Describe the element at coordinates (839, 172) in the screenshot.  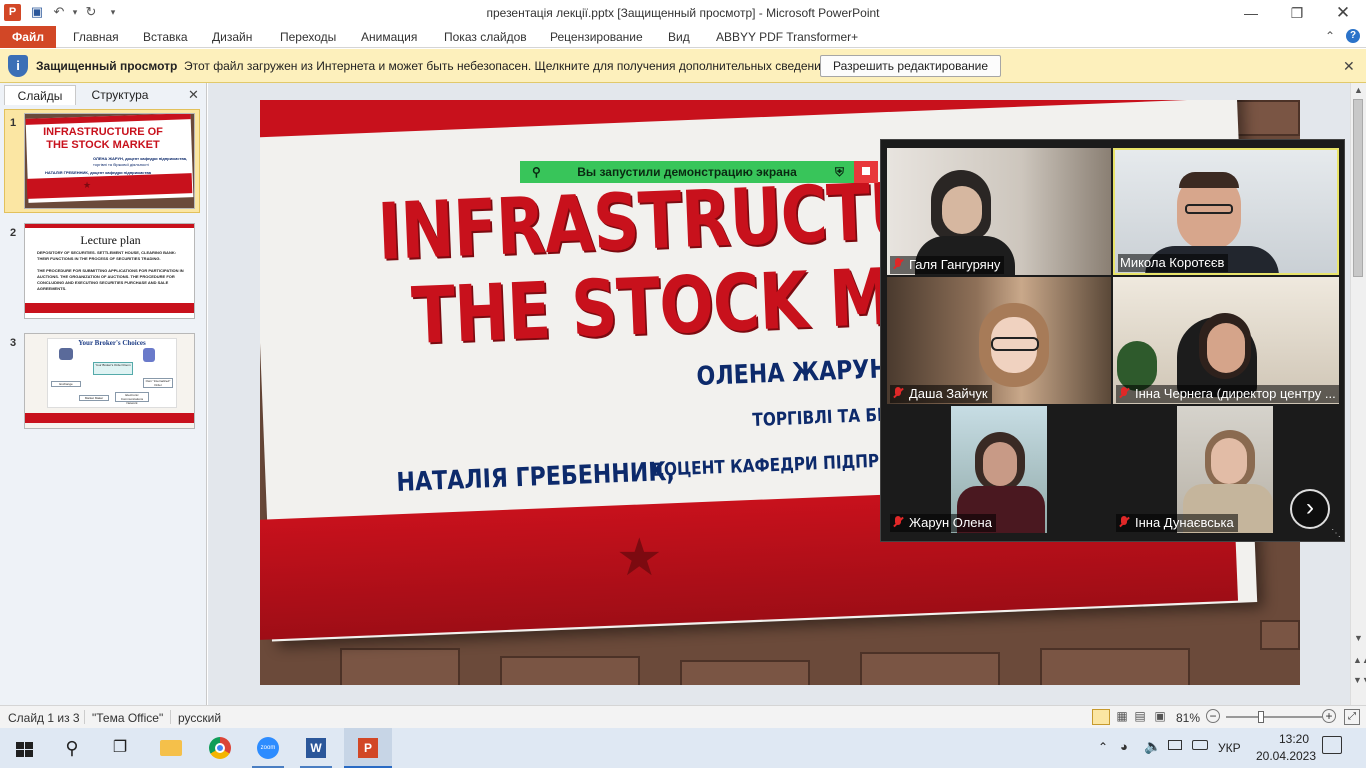
I see `security-shield-icon: ⛨` at that location.